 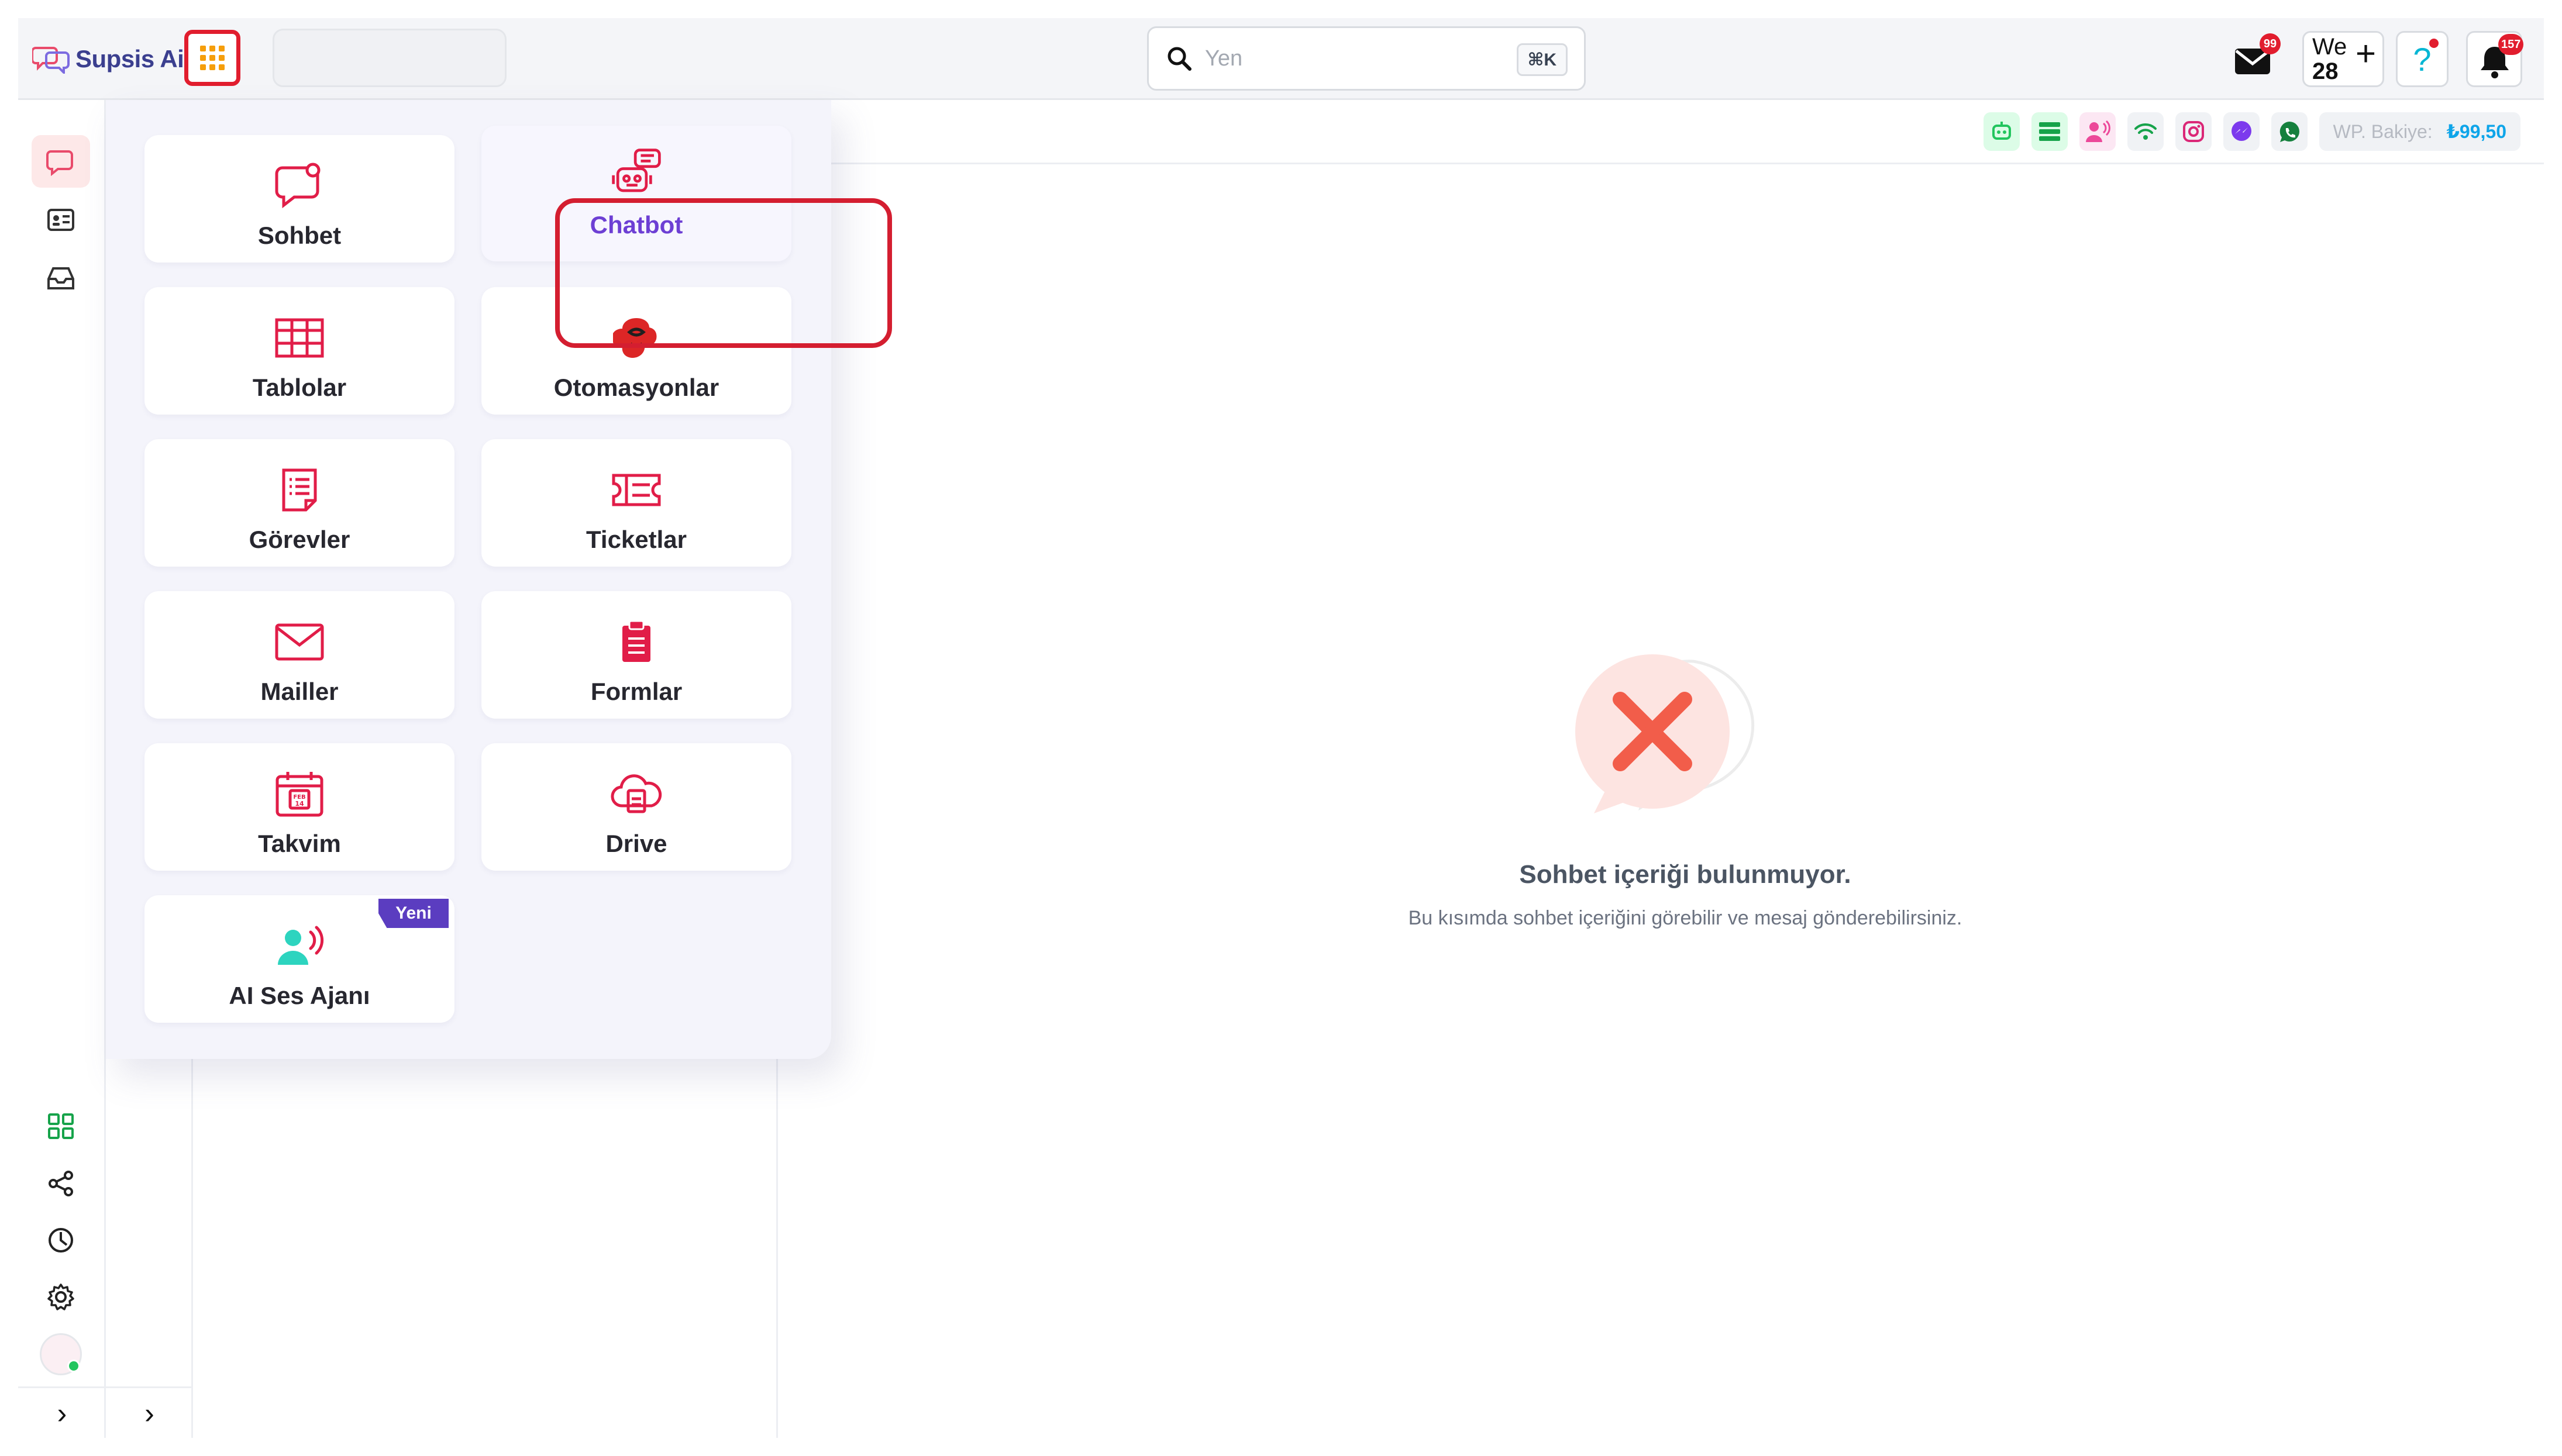 I want to click on launcher-tile-gorevler: Görevler, so click(x=299, y=503).